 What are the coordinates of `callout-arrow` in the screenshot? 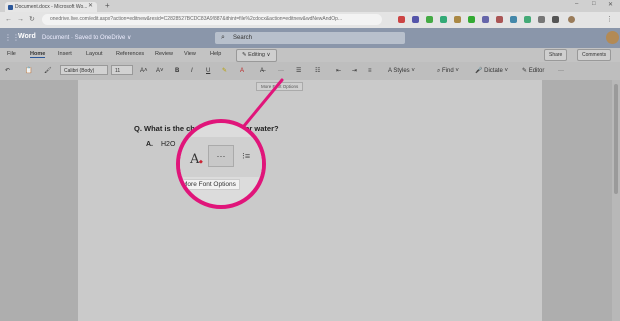 It's located at (263, 103).